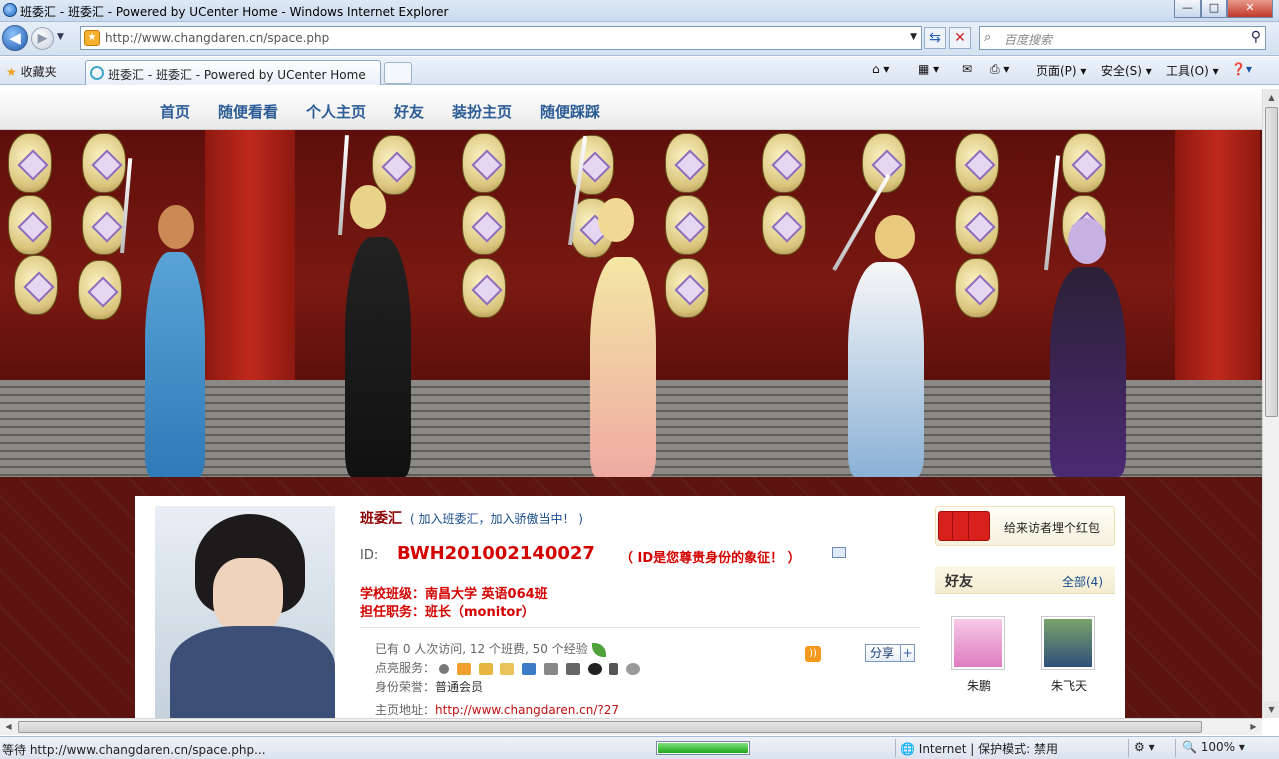 The image size is (1279, 759). What do you see at coordinates (217, 38) in the screenshot?
I see `address-url: http://www.changdaren.cn/space.php` at bounding box center [217, 38].